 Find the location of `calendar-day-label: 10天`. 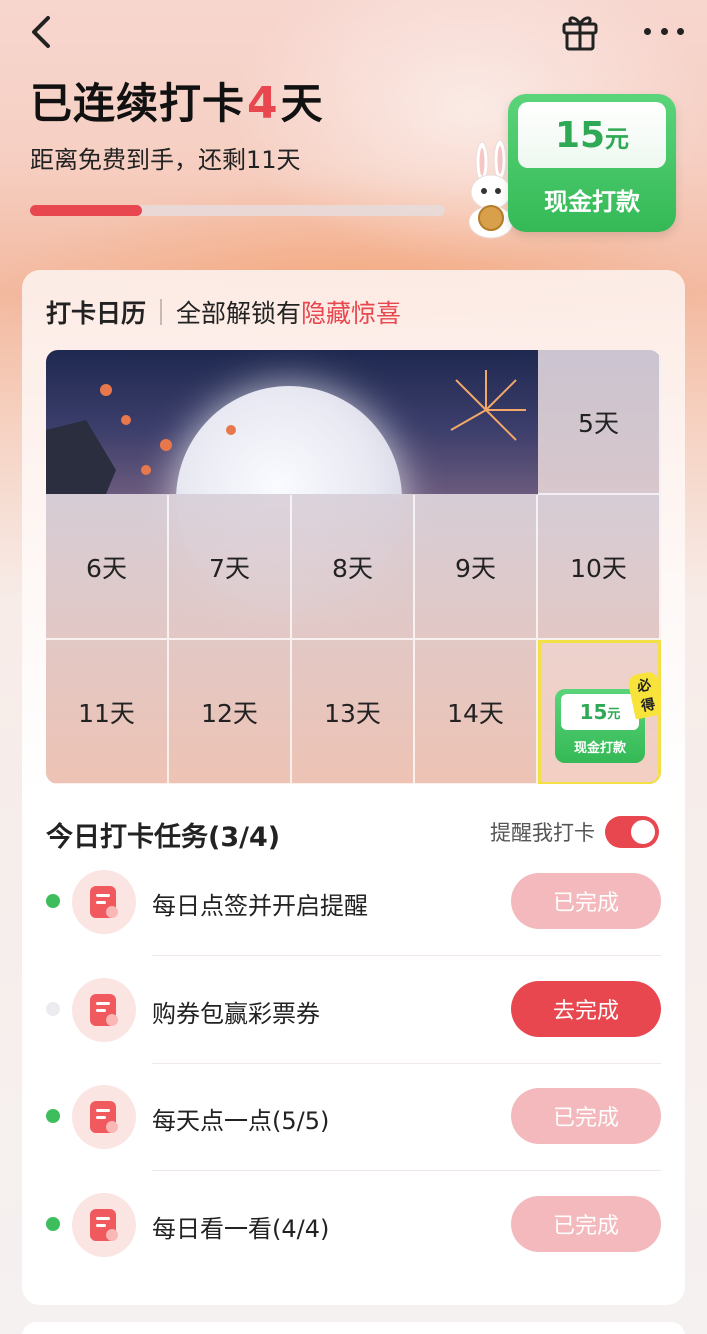

calendar-day-label: 10天 is located at coordinates (598, 568).